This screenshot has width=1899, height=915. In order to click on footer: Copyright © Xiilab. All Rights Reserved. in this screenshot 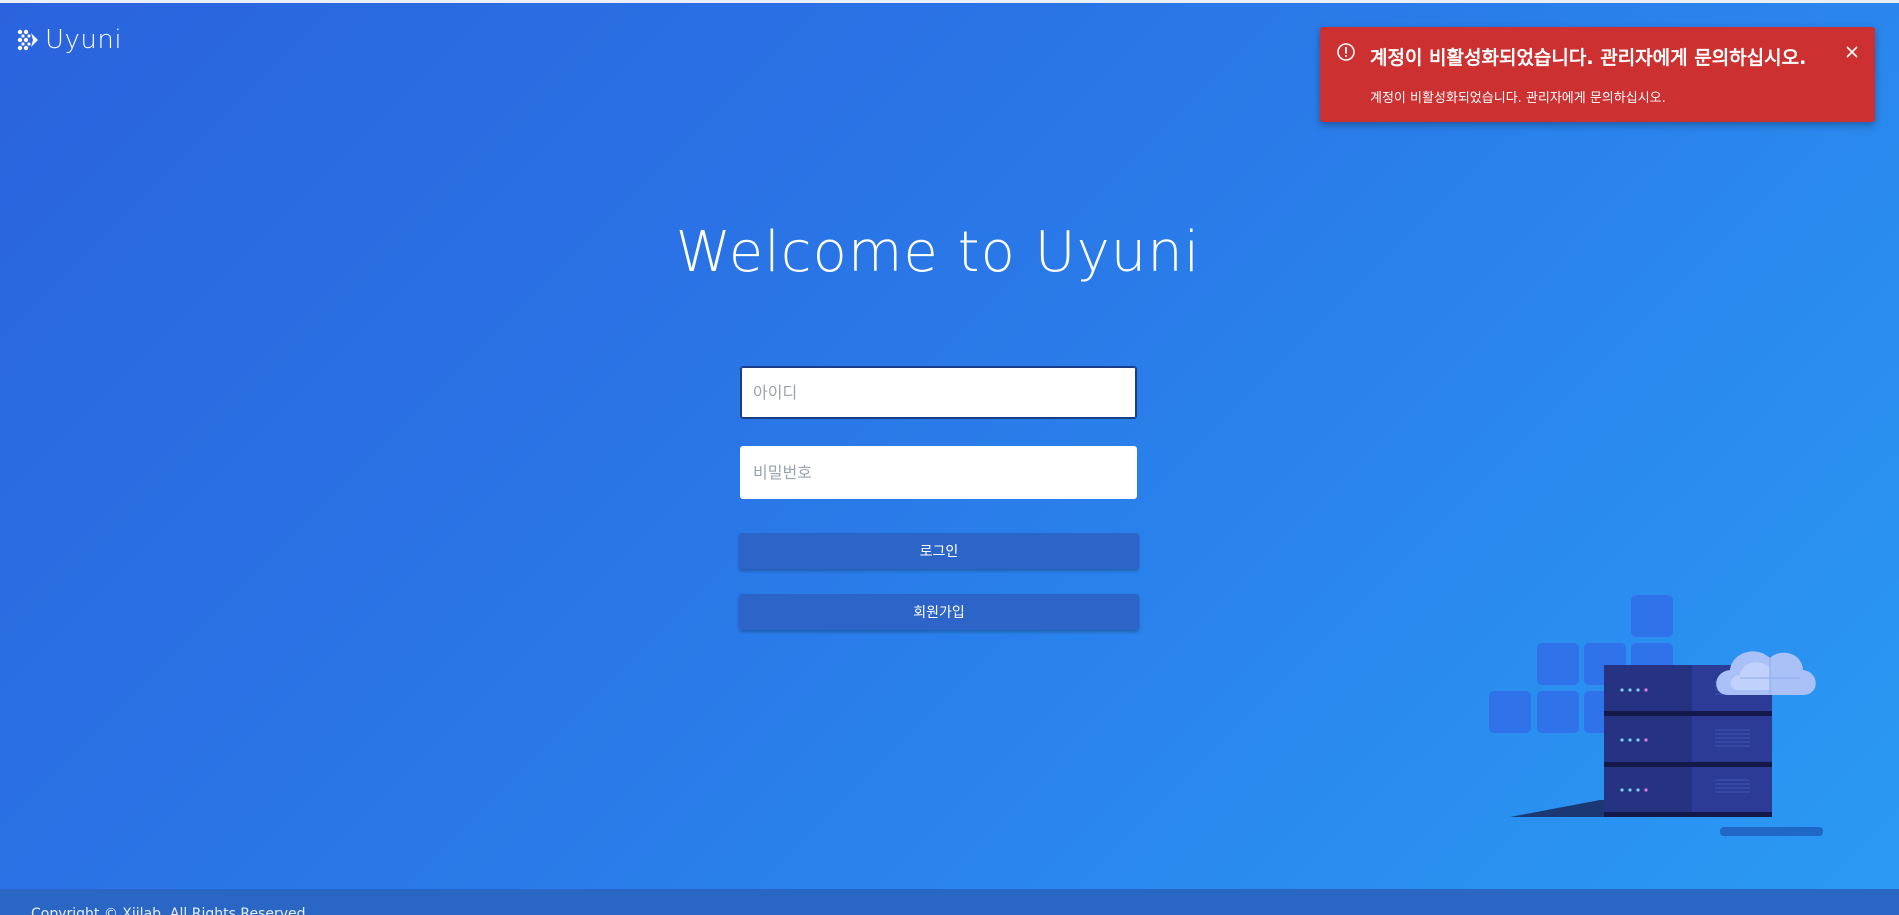, I will do `click(949, 902)`.